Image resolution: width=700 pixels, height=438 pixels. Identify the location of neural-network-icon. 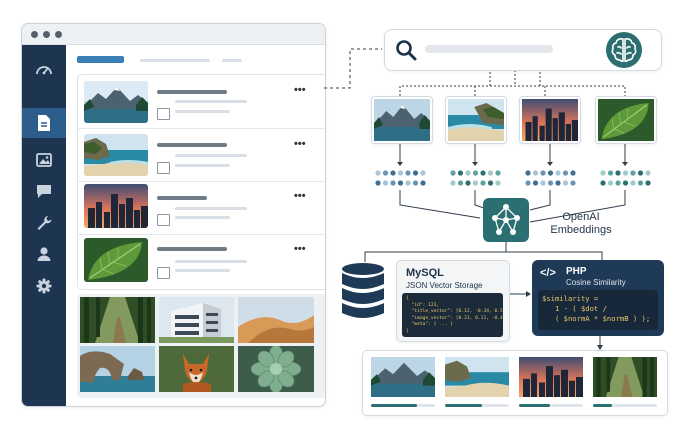
(506, 220).